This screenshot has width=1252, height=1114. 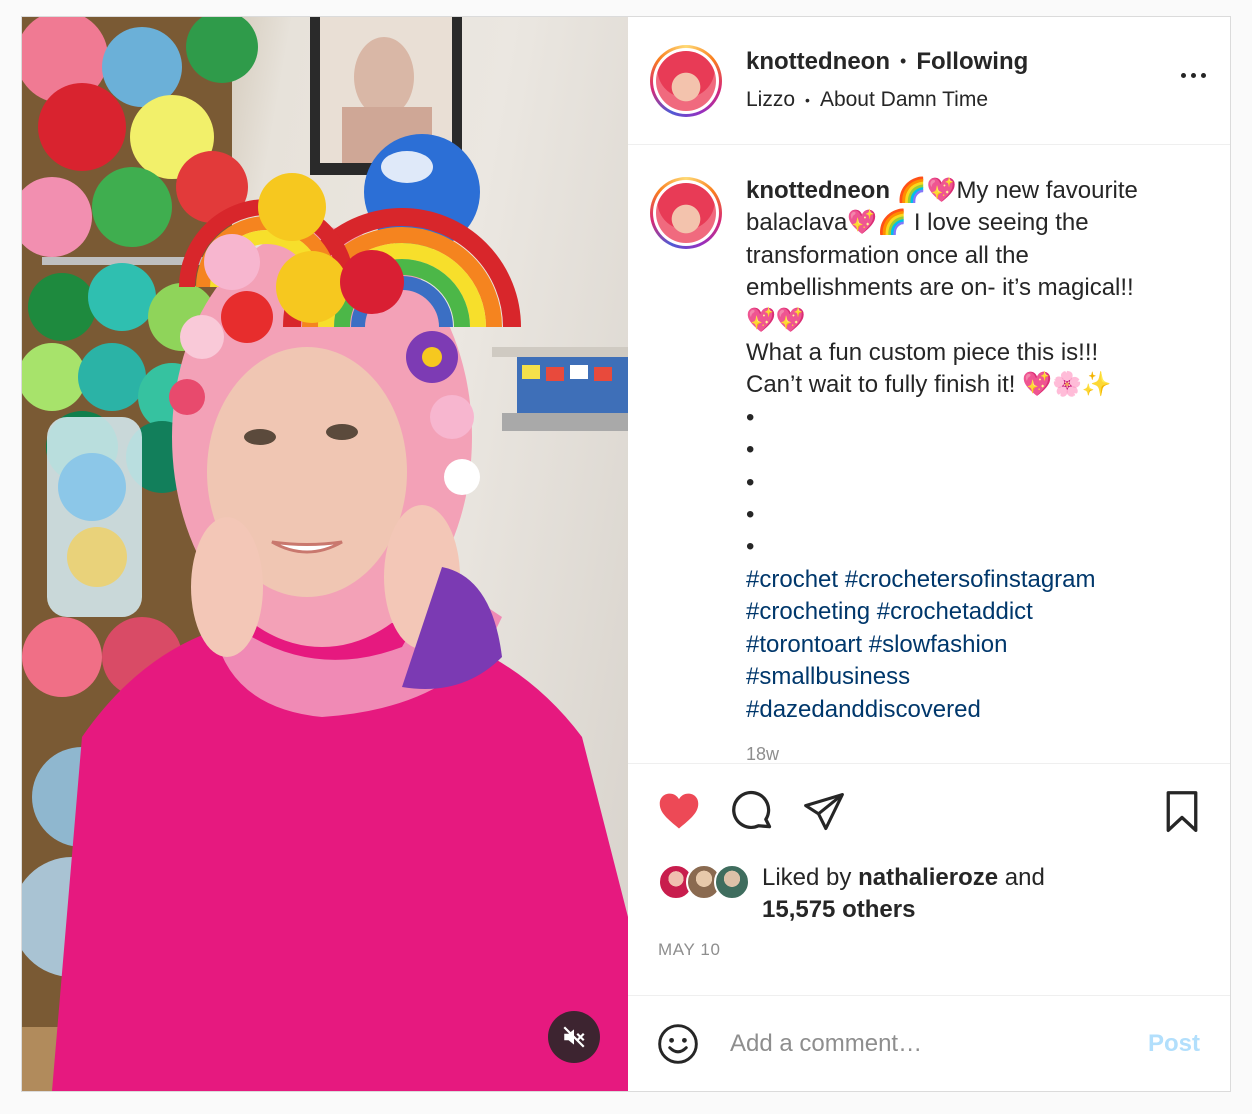 What do you see at coordinates (920, 1043) in the screenshot?
I see `comment-input` at bounding box center [920, 1043].